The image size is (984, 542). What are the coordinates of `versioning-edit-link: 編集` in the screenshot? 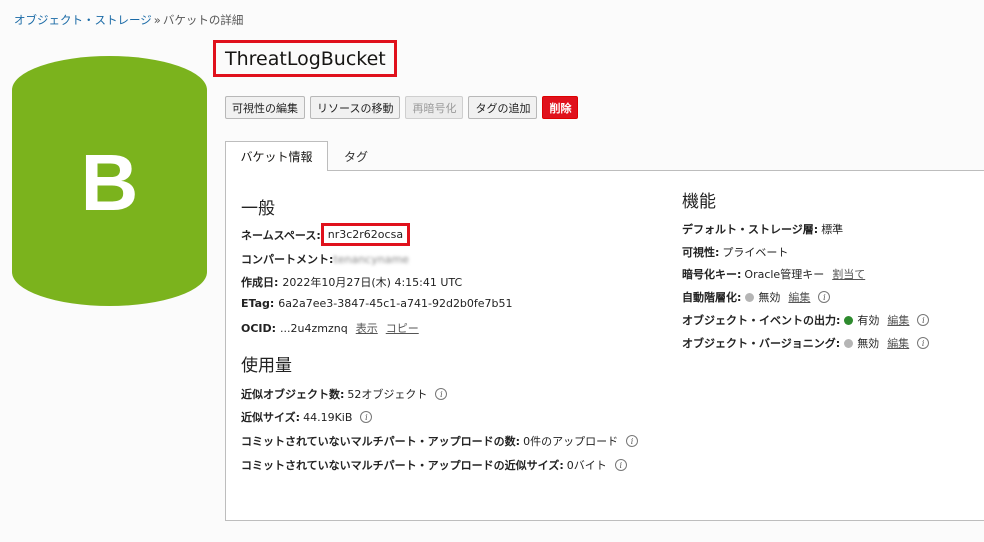 It's located at (898, 343).